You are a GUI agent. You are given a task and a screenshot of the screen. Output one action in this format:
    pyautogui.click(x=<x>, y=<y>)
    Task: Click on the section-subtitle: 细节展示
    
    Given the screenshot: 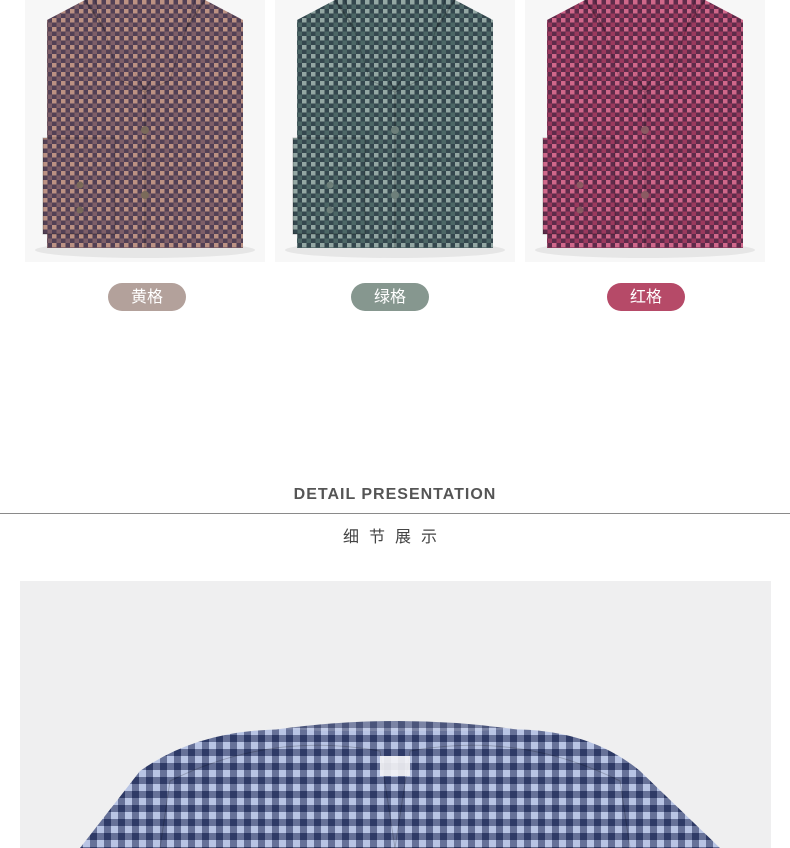 What is the action you would take?
    pyautogui.click(x=394, y=536)
    